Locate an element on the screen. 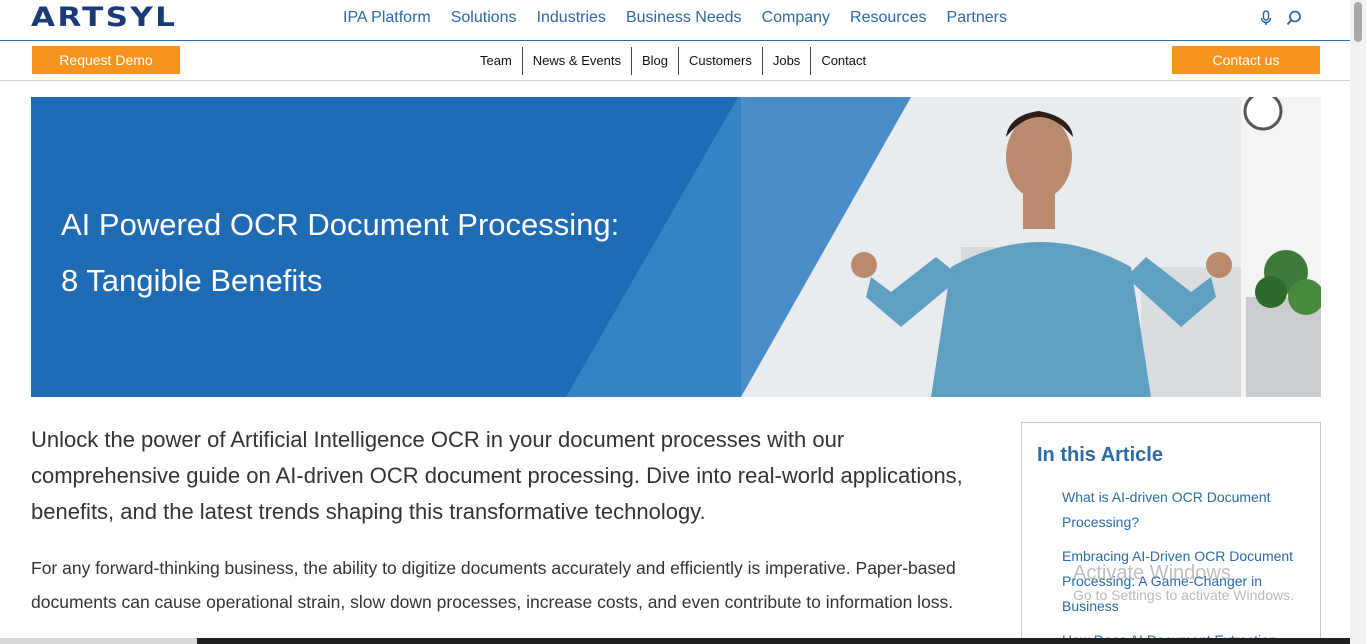  request-demo-button: Request Demo is located at coordinates (106, 60).